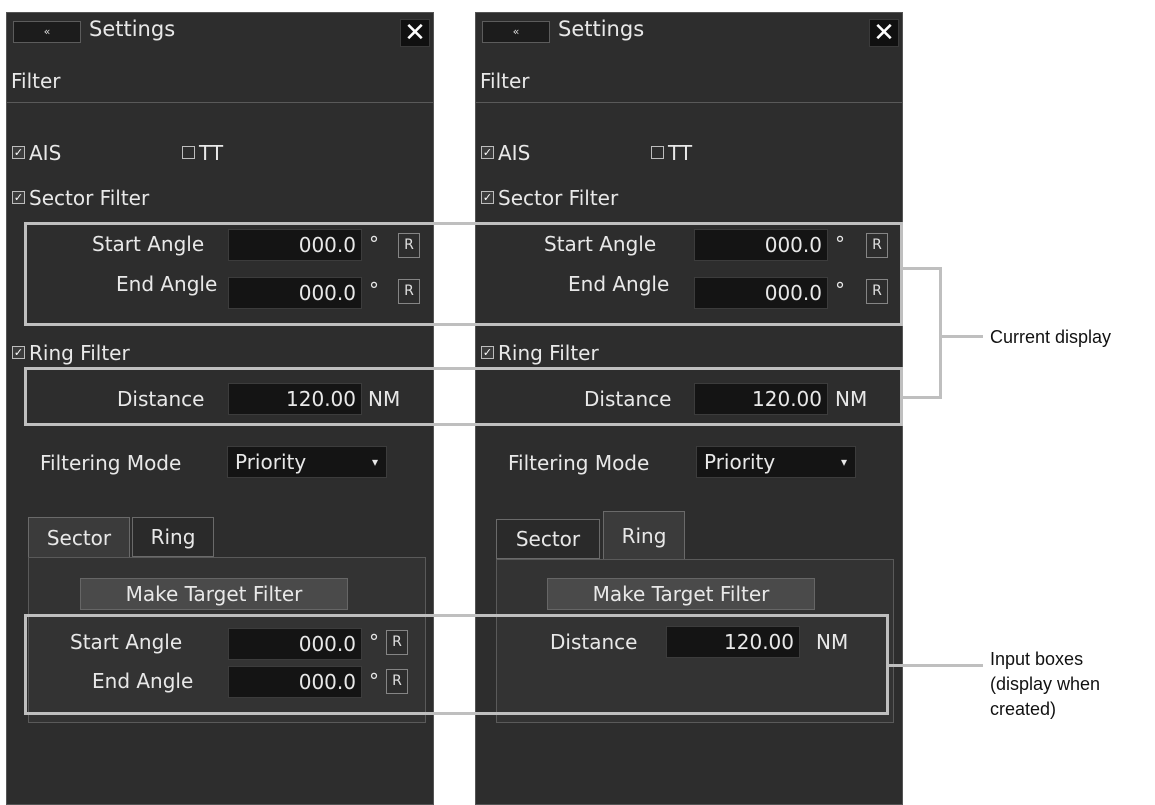 The height and width of the screenshot is (805, 1155). I want to click on current-display-annotation: Current display, so click(1051, 337).